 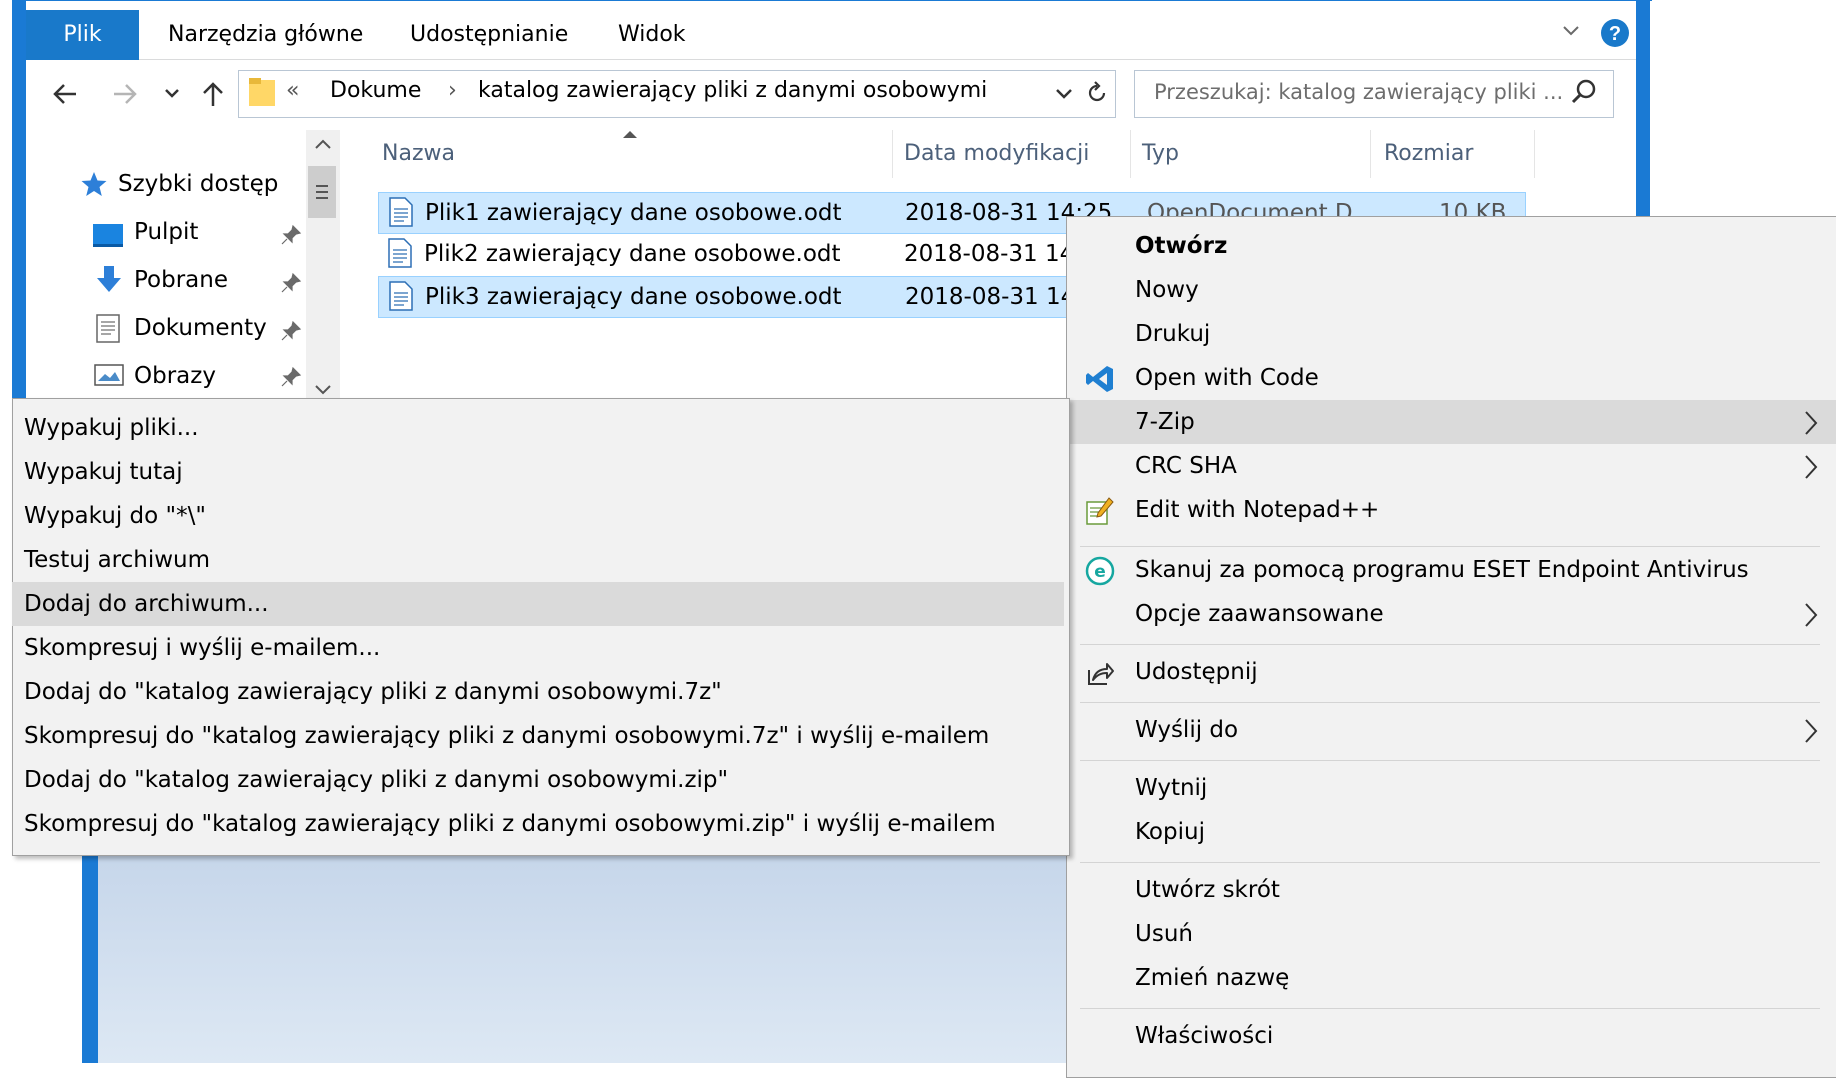 I want to click on submenu-item-extract-here: Wypakuj tutaj, so click(x=539, y=472).